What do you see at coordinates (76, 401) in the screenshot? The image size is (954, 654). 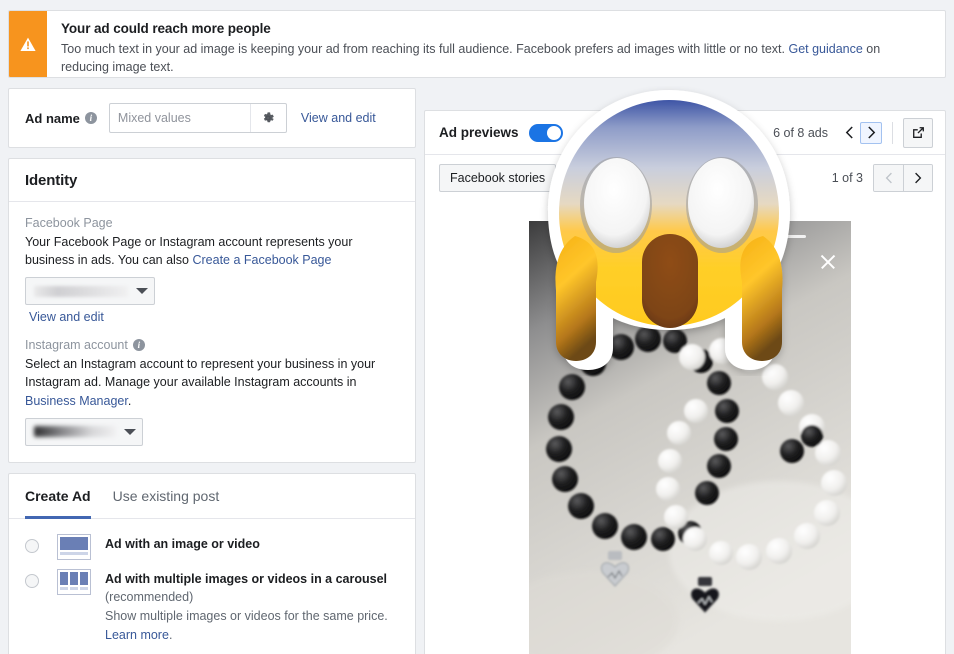 I see `business-manager-link: Business Manager` at bounding box center [76, 401].